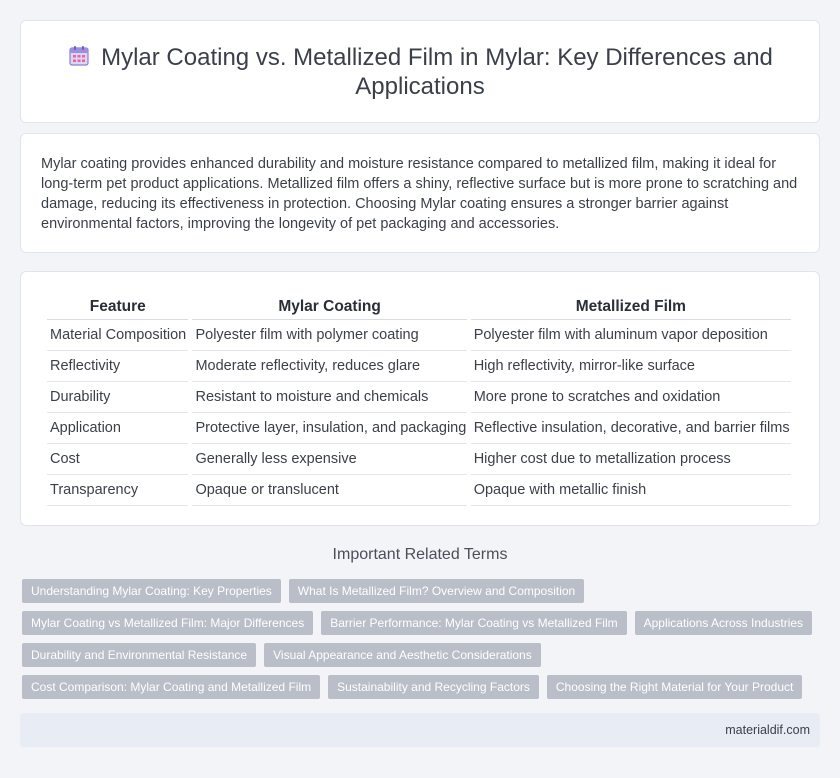 This screenshot has width=840, height=778. What do you see at coordinates (329, 397) in the screenshot?
I see `table-cell: Resistant to moisture and chemicals` at bounding box center [329, 397].